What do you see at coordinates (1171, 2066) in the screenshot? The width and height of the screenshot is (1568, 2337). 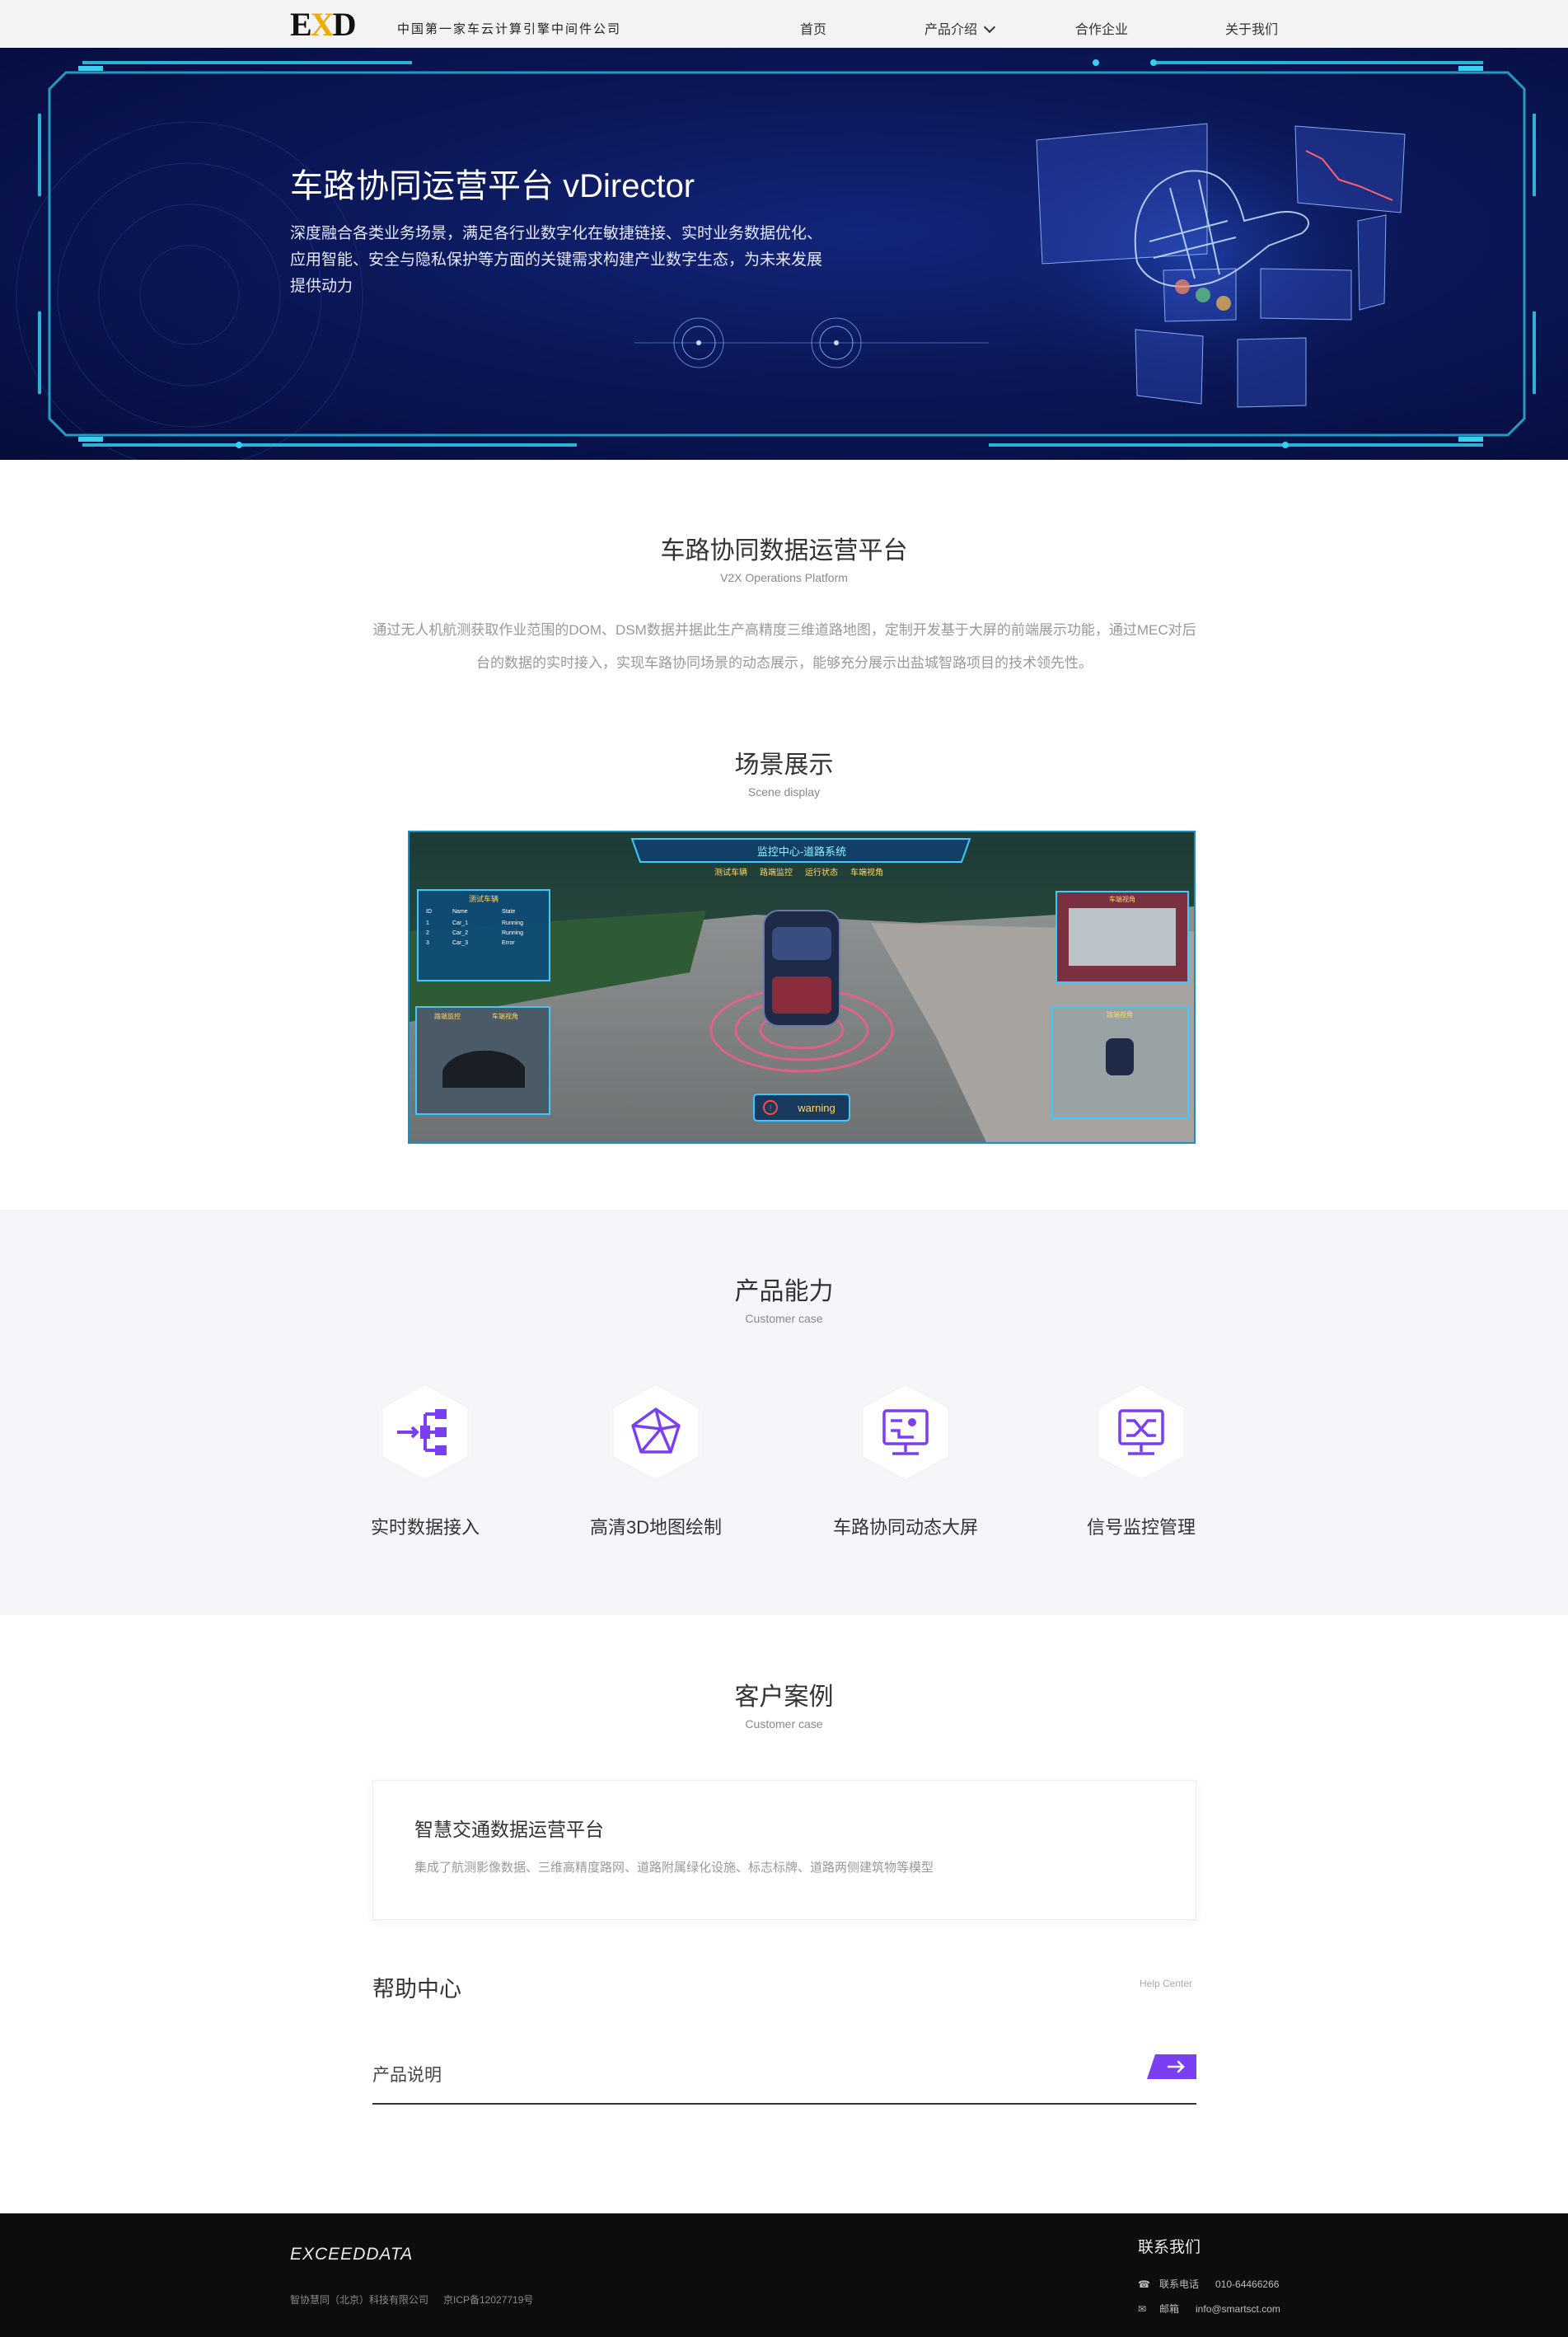 I see `arrow-right-icon` at bounding box center [1171, 2066].